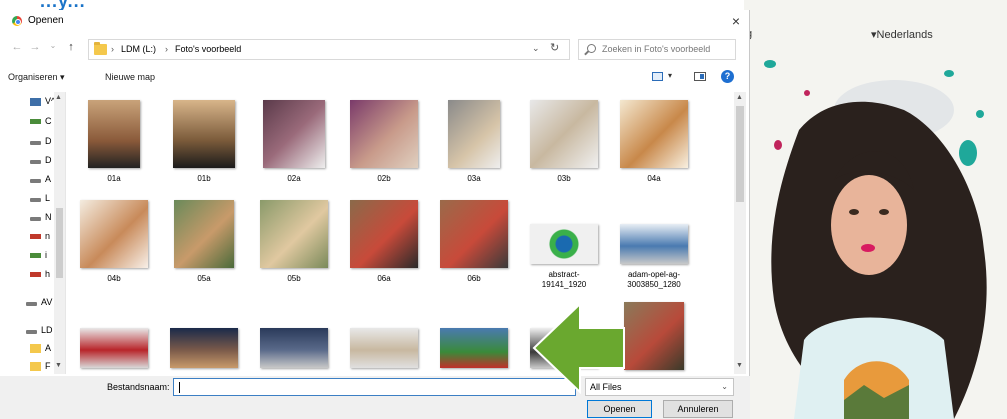  I want to click on breadcrumb-item: Foto's voorbeeld, so click(208, 49).